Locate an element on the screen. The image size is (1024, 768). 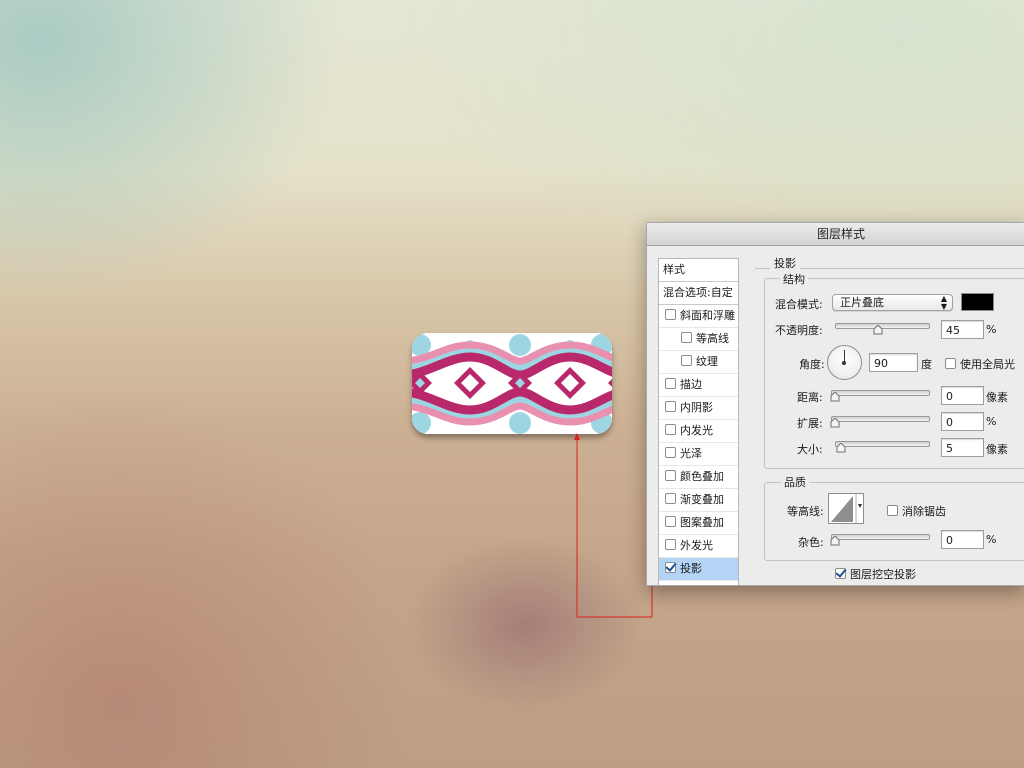
style-item-label: 等高线 is located at coordinates (712, 338).